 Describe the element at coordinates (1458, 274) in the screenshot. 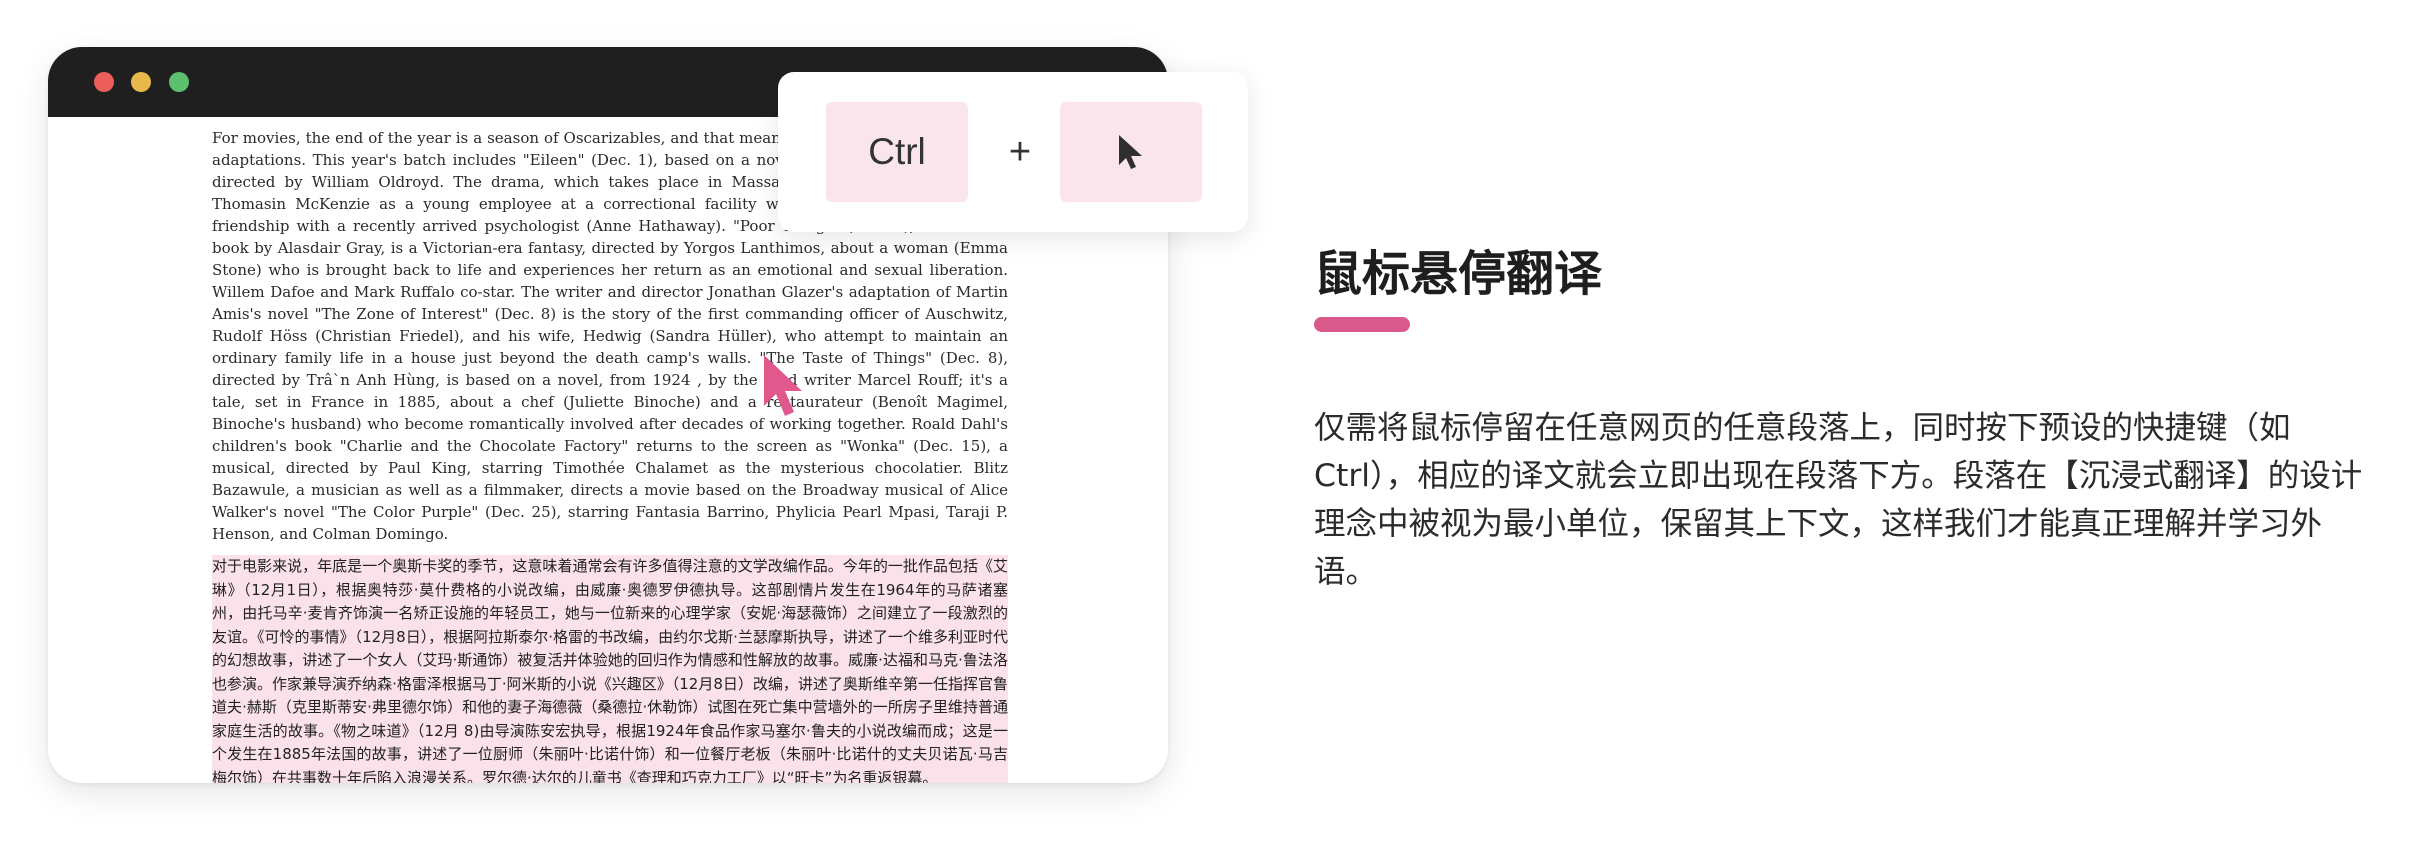

I see `feature-title: 鼠标悬停翻译` at that location.